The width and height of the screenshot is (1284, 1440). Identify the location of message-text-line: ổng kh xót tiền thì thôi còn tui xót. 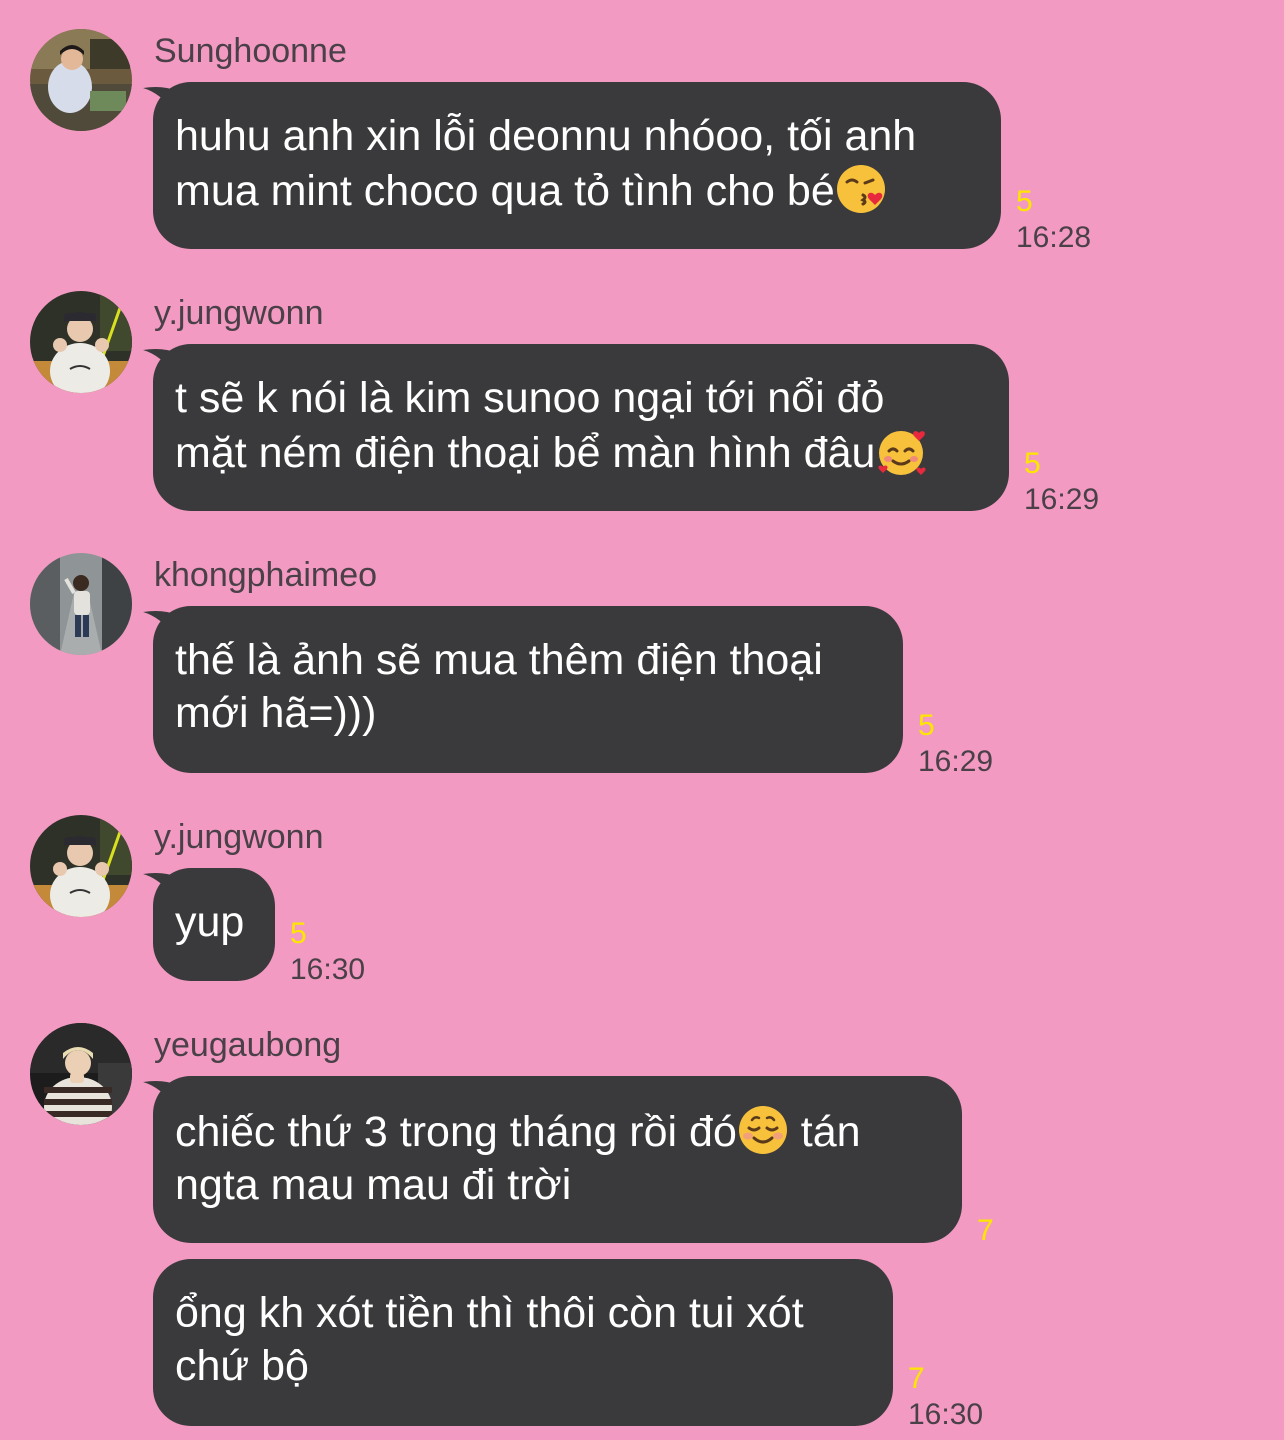
(489, 1313).